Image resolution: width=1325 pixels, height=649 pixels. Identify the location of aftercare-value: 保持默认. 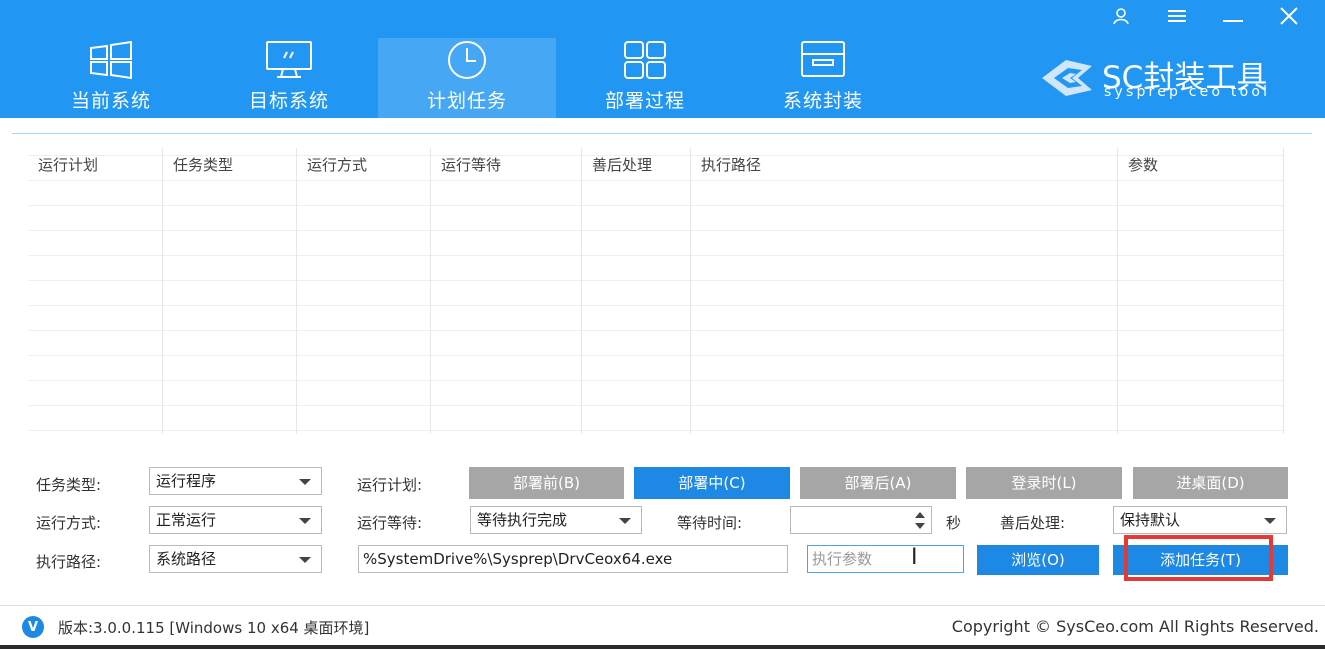
(1150, 520).